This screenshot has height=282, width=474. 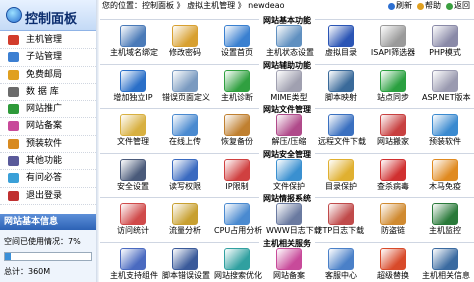 What do you see at coordinates (133, 175) in the screenshot?
I see `function-button: 安全设置` at bounding box center [133, 175].